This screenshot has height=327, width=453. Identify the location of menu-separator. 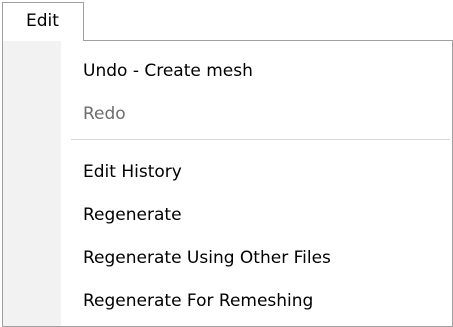
(260, 139).